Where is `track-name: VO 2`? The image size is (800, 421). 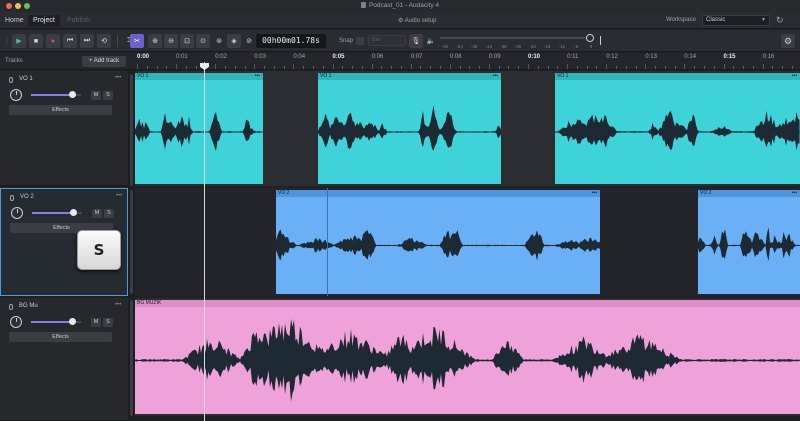 track-name: VO 2 is located at coordinates (27, 197).